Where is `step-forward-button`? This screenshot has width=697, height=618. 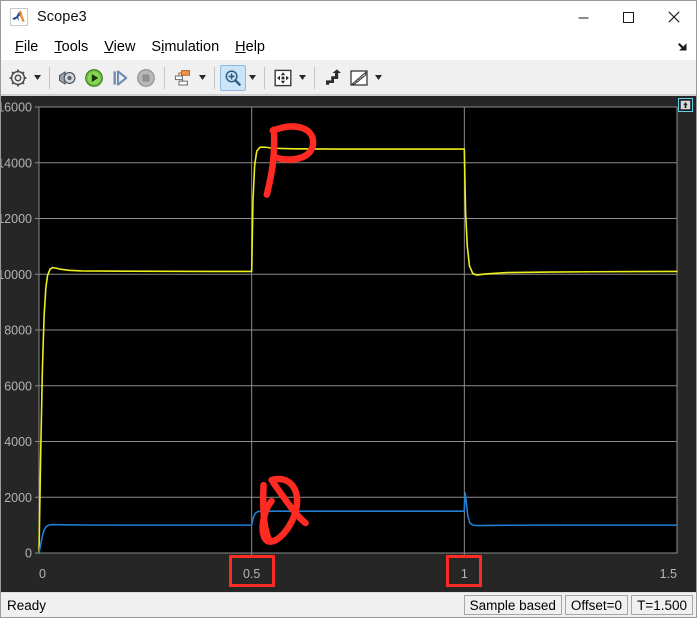
step-forward-button is located at coordinates (120, 78).